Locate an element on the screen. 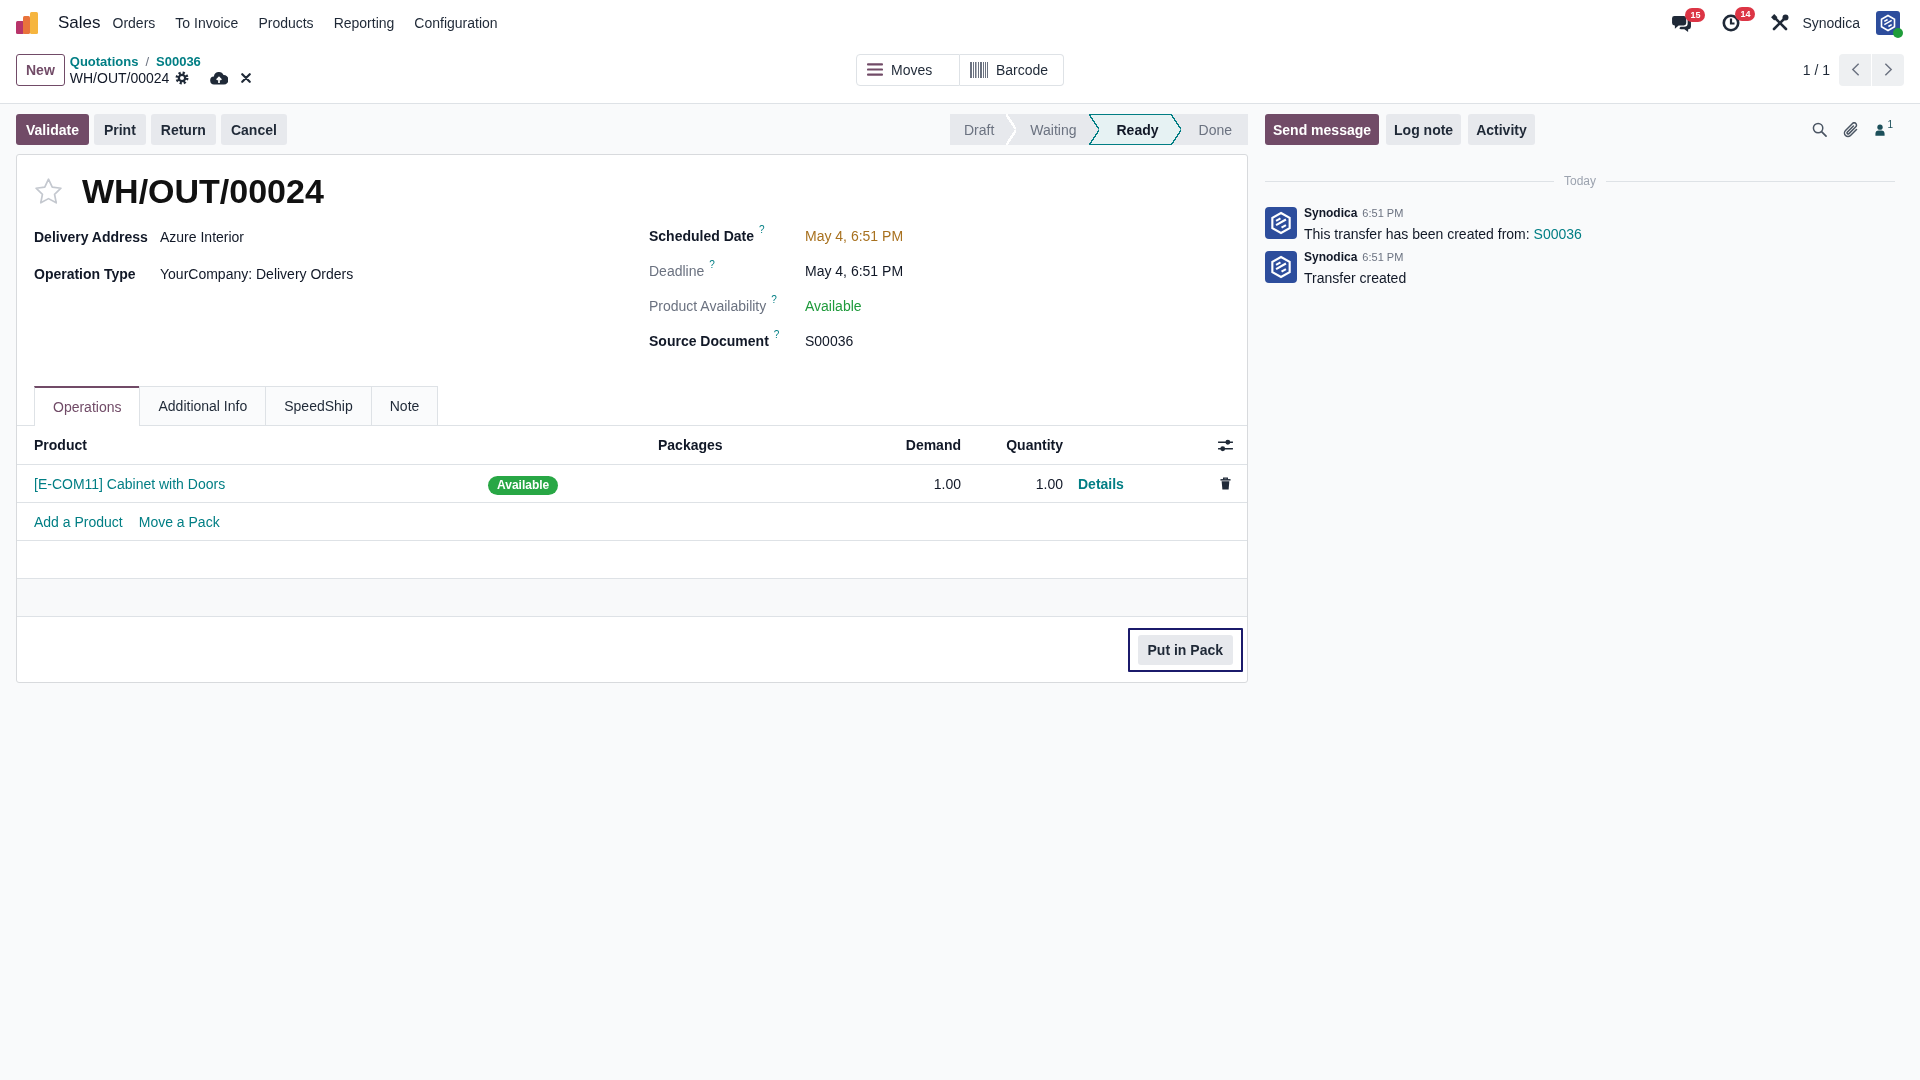 The width and height of the screenshot is (1920, 1080). field-label: Delivery Address is located at coordinates (91, 236).